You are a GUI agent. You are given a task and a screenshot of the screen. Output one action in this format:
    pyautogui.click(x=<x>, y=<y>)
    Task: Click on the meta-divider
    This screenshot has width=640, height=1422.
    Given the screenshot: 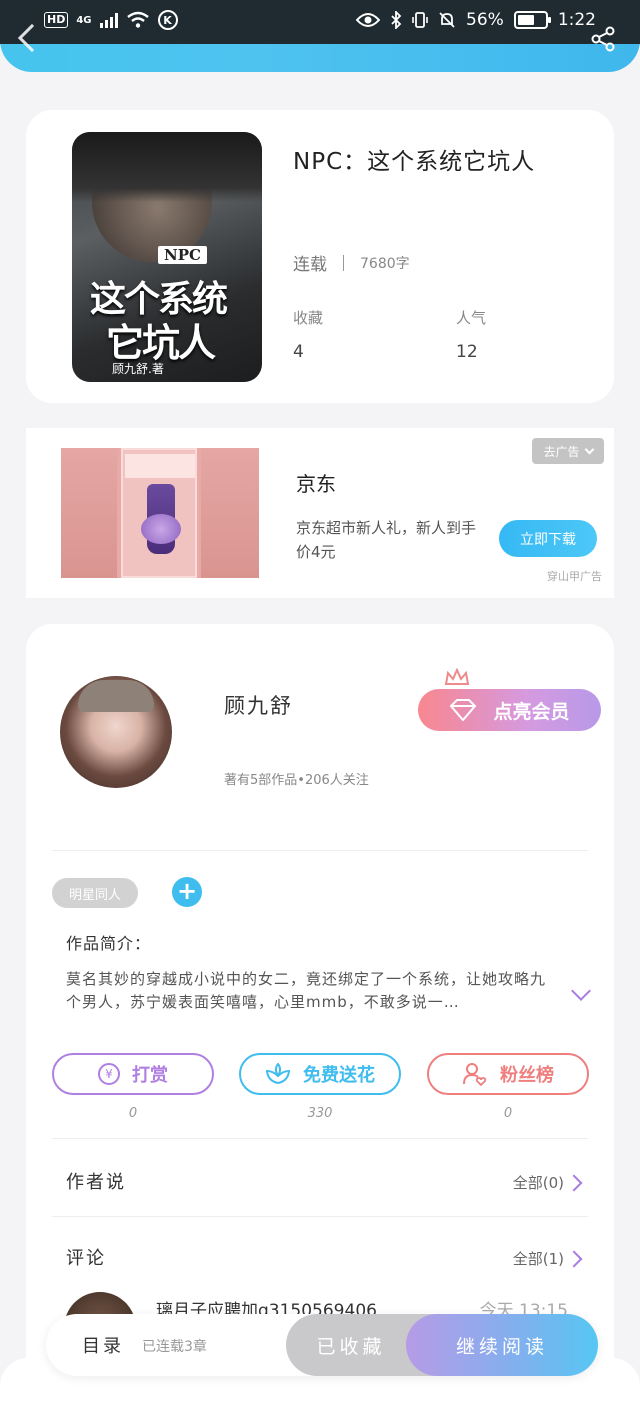 What is the action you would take?
    pyautogui.click(x=343, y=262)
    